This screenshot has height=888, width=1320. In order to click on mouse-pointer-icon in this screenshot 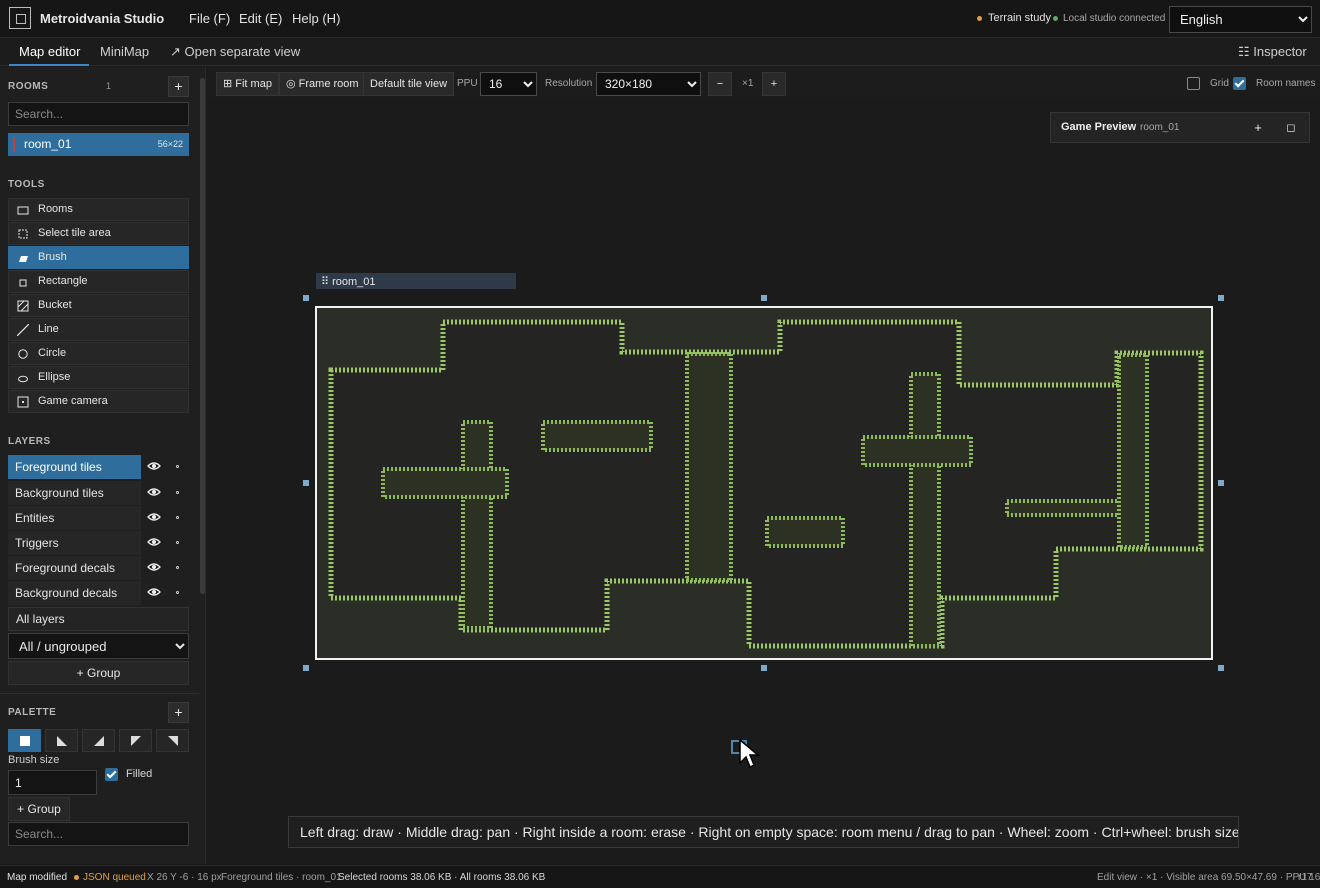, I will do `click(750, 754)`.